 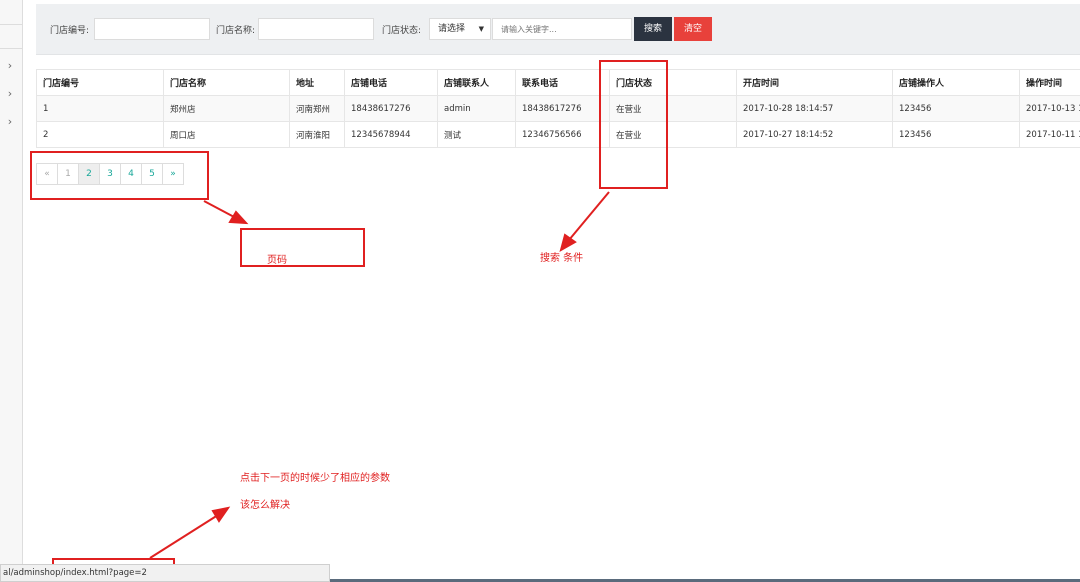 What do you see at coordinates (165, 573) in the screenshot?
I see `browser-status-bar: al/adminshop/index.html?page=2` at bounding box center [165, 573].